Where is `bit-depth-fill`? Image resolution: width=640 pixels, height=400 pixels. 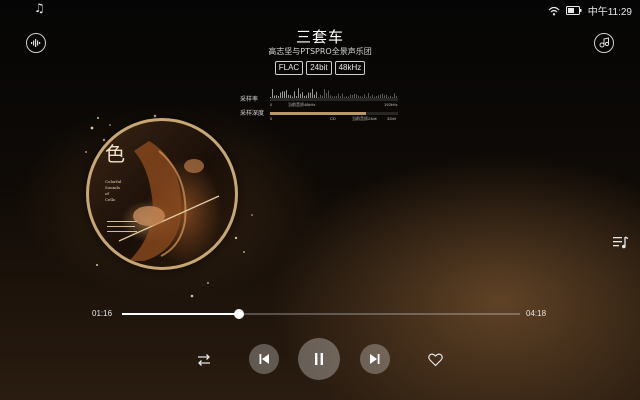
bit-depth-fill is located at coordinates (318, 113).